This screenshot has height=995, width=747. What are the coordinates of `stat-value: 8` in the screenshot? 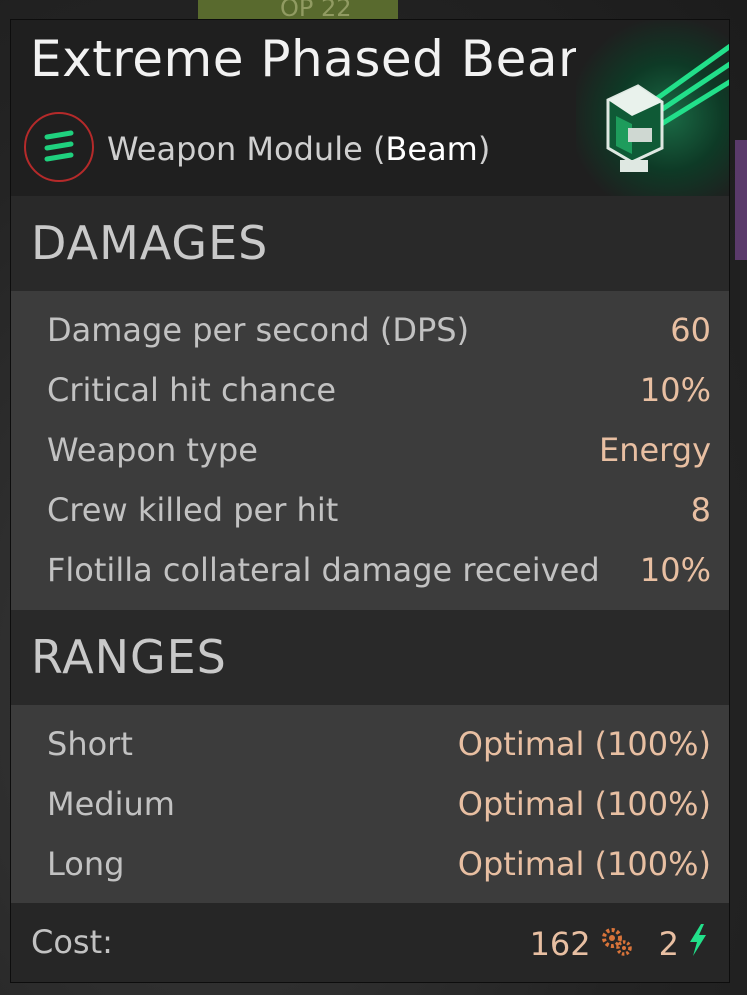 It's located at (700, 510).